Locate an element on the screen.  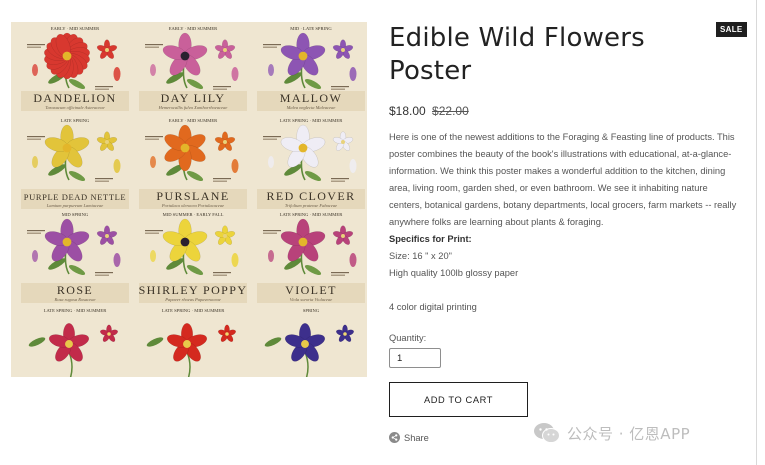
add-to-cart-button: ADD TO CART is located at coordinates (458, 399).